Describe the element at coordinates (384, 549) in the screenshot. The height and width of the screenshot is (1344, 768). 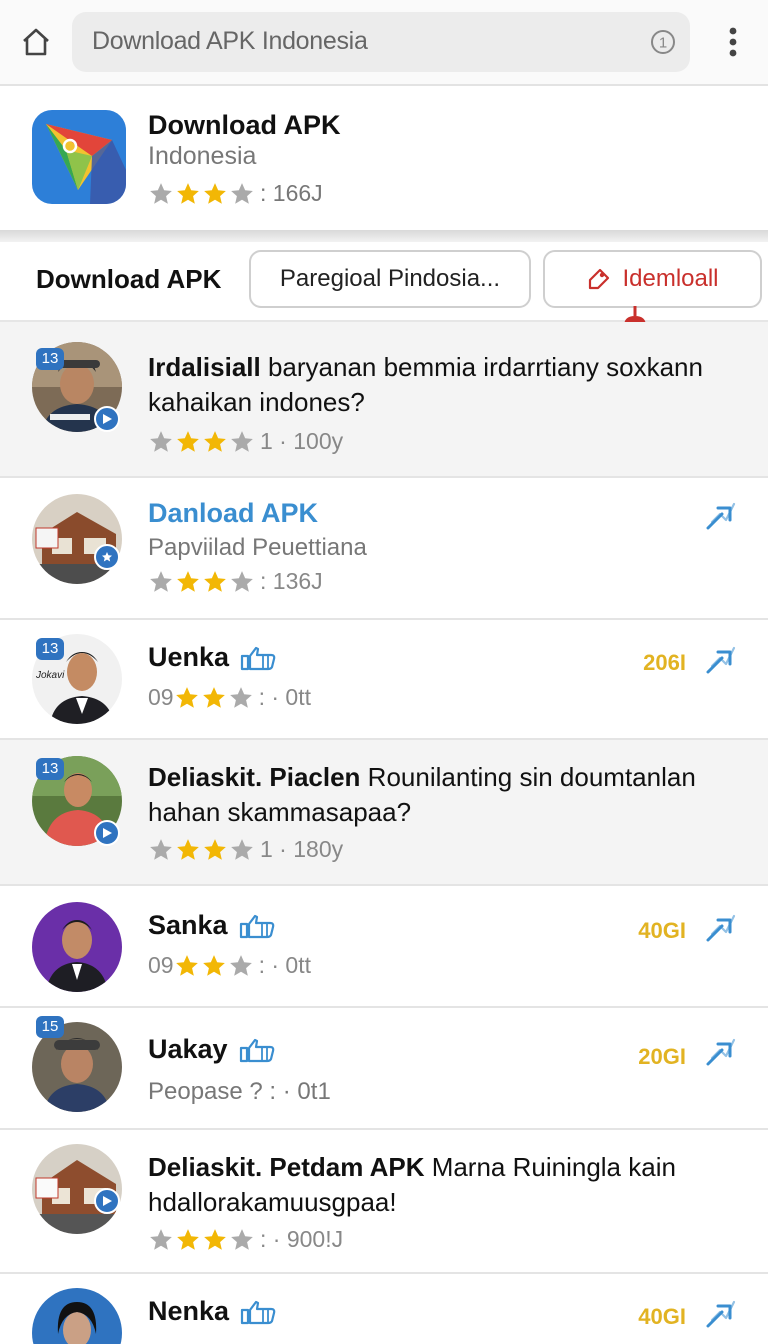
I see `list-item: Danload APK Papviilad Peuettiana : 136J` at that location.